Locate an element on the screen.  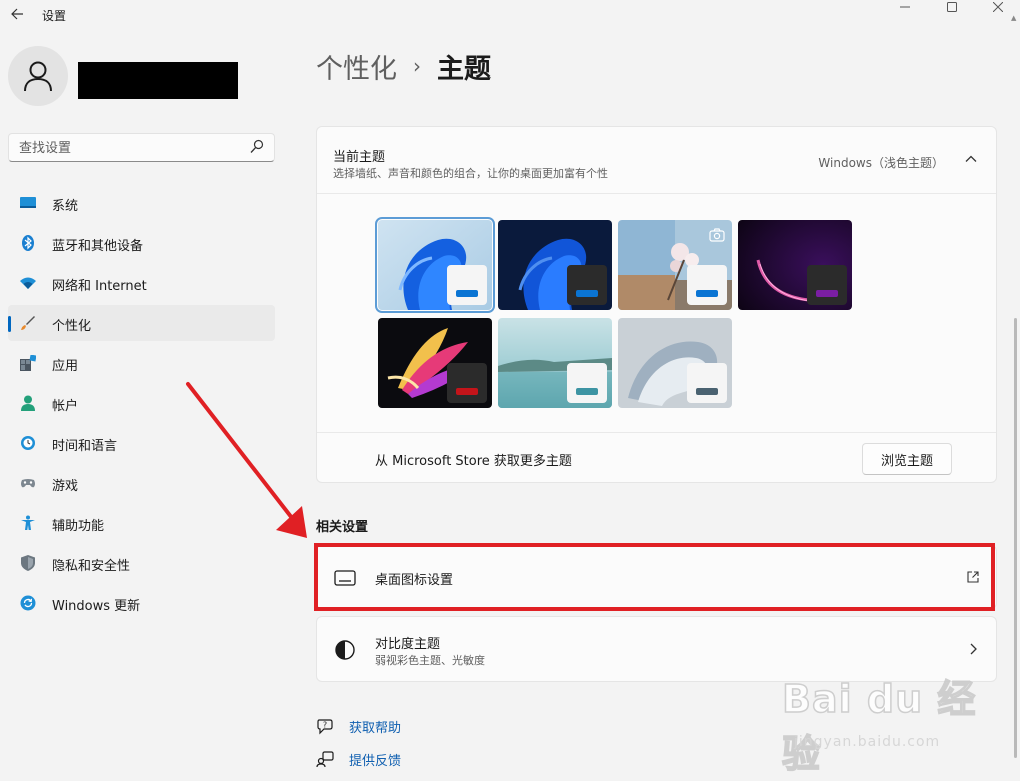
back-button is located at coordinates (17, 14).